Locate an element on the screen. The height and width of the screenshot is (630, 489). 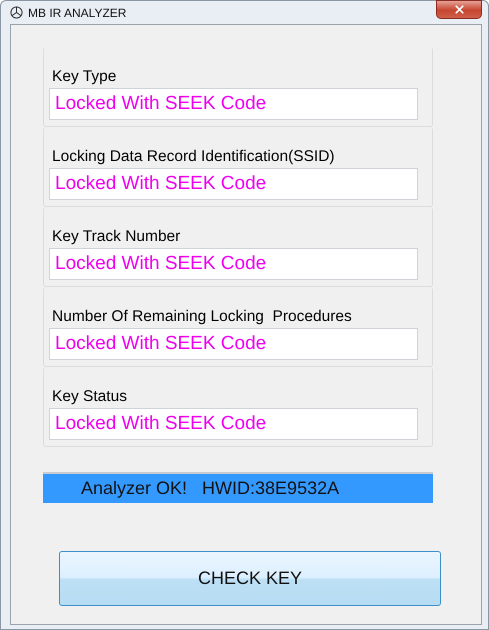
field-label: Key Status is located at coordinates (90, 397).